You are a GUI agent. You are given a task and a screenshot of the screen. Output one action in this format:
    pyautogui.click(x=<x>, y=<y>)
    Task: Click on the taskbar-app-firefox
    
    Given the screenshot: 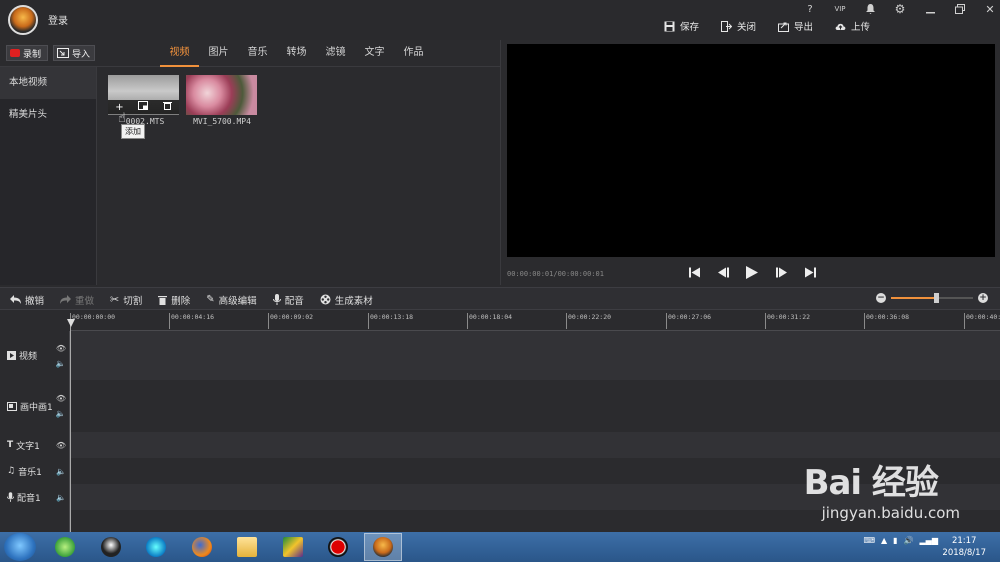 What is the action you would take?
    pyautogui.click(x=202, y=547)
    